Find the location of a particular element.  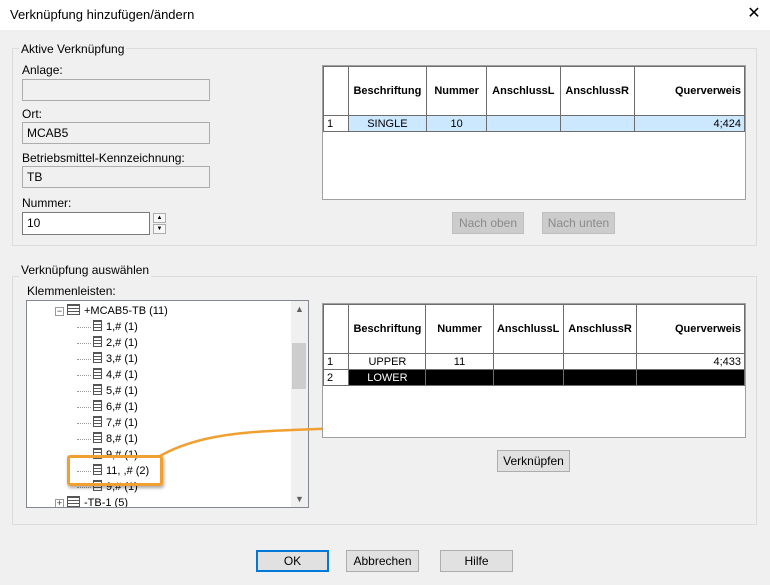

klemmen-label: Klemmenleisten: is located at coordinates (71, 291).